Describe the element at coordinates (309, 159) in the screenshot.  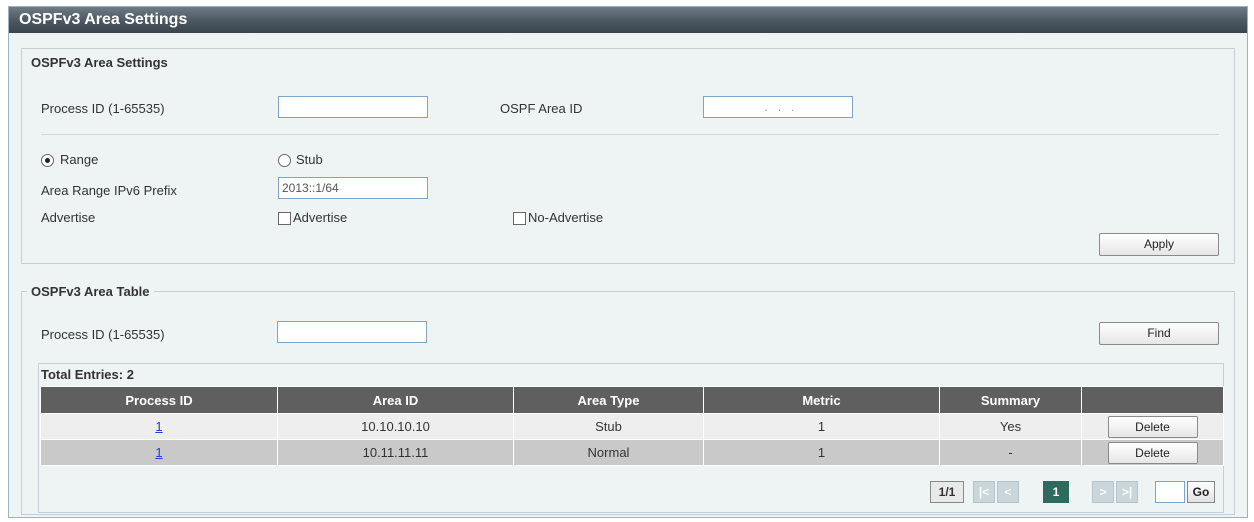
I see `stub-radio-label: Stub` at that location.